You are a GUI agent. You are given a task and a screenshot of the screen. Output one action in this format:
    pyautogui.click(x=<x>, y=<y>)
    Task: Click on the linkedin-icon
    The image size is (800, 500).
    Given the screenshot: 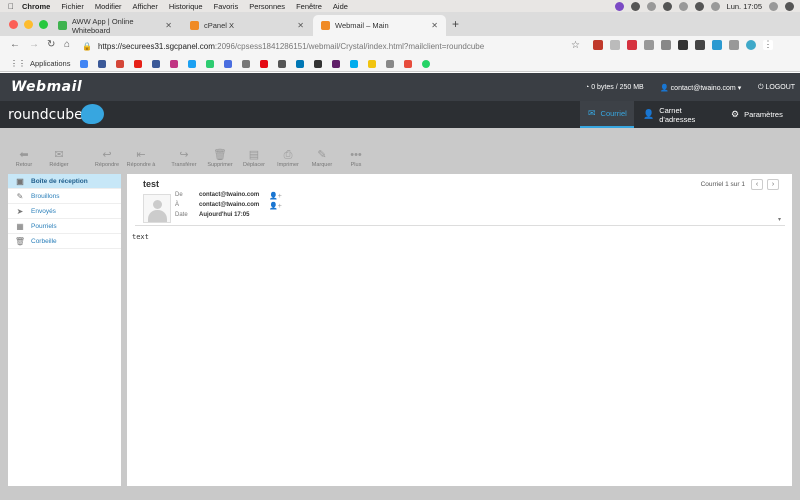 What is the action you would take?
    pyautogui.click(x=300, y=63)
    